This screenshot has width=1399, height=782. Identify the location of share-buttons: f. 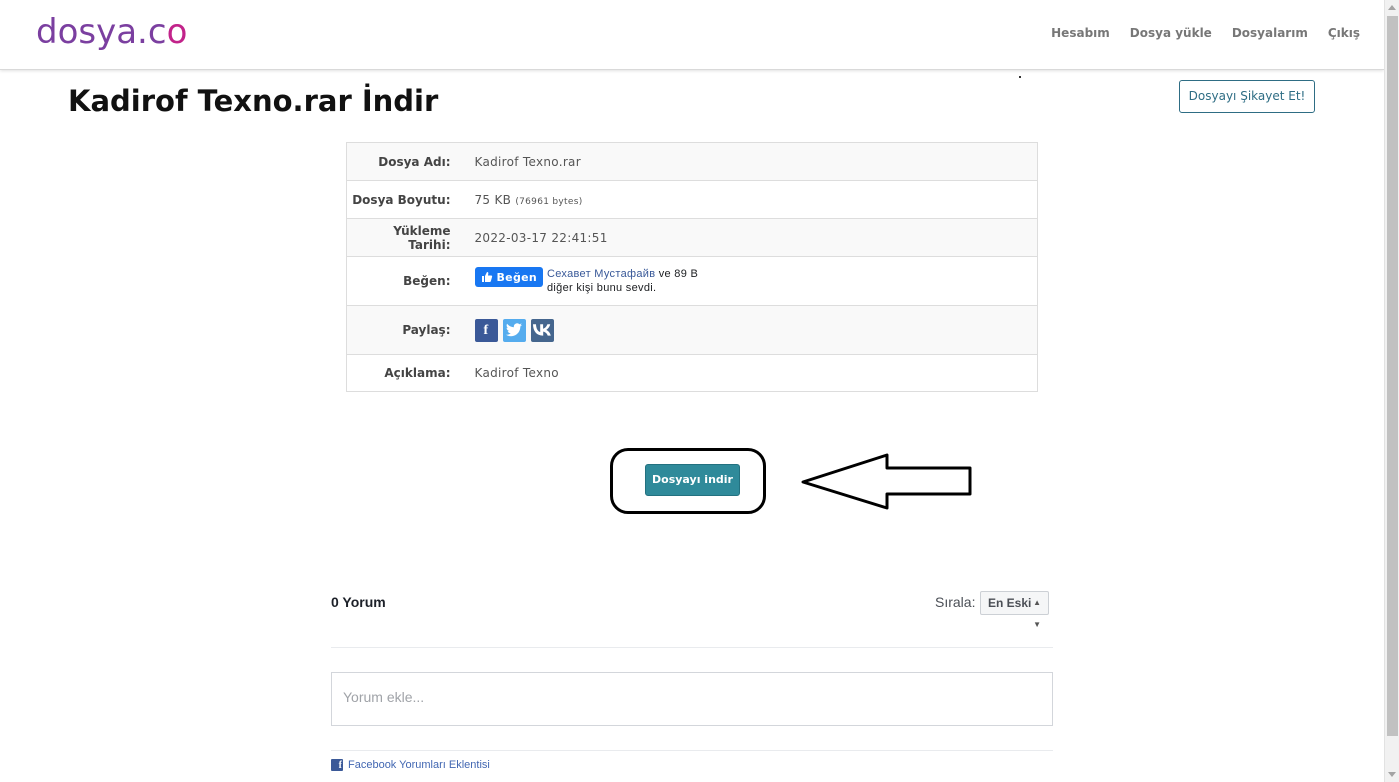
(756, 330).